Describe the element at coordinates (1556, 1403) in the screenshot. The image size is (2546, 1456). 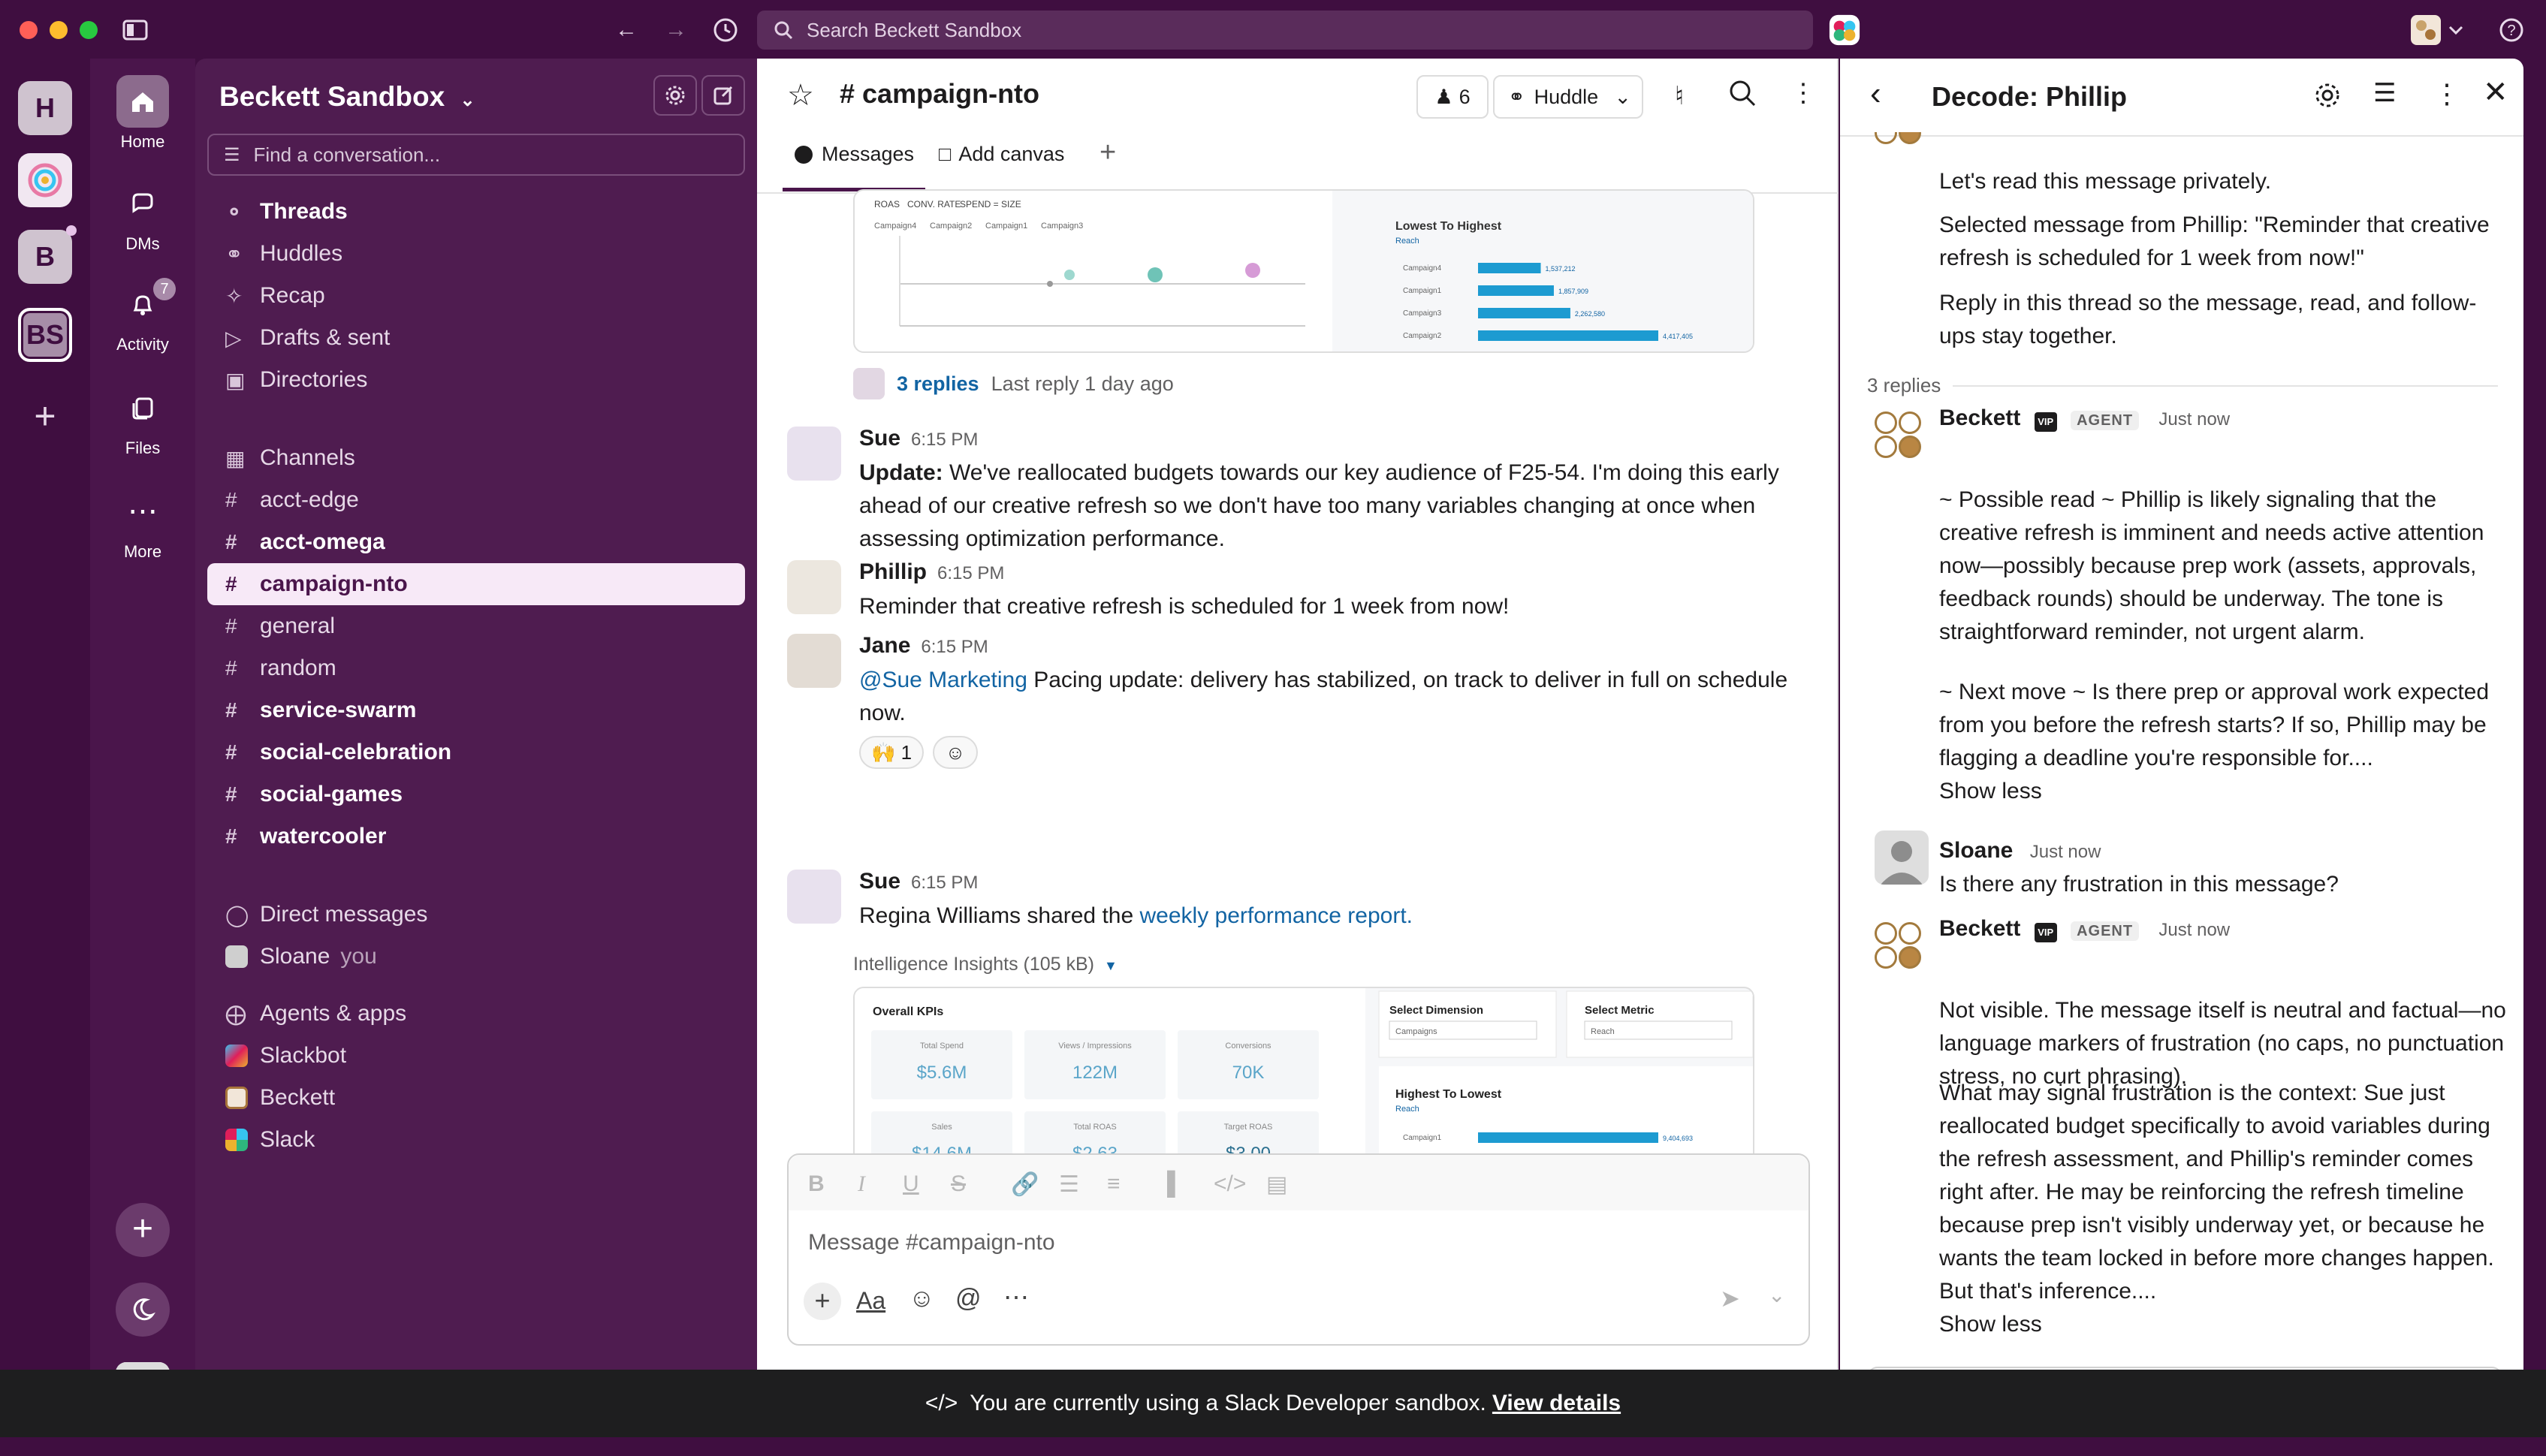
I see `view-details-link: View details` at that location.